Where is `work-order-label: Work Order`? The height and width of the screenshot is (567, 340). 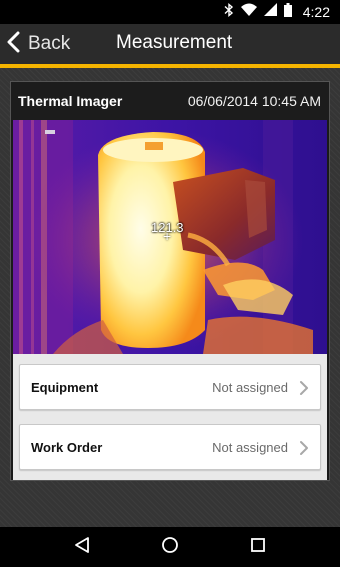
work-order-label: Work Order is located at coordinates (67, 447).